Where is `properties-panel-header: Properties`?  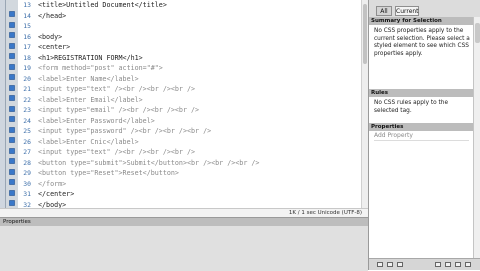 properties-panel-header: Properties is located at coordinates (184, 222).